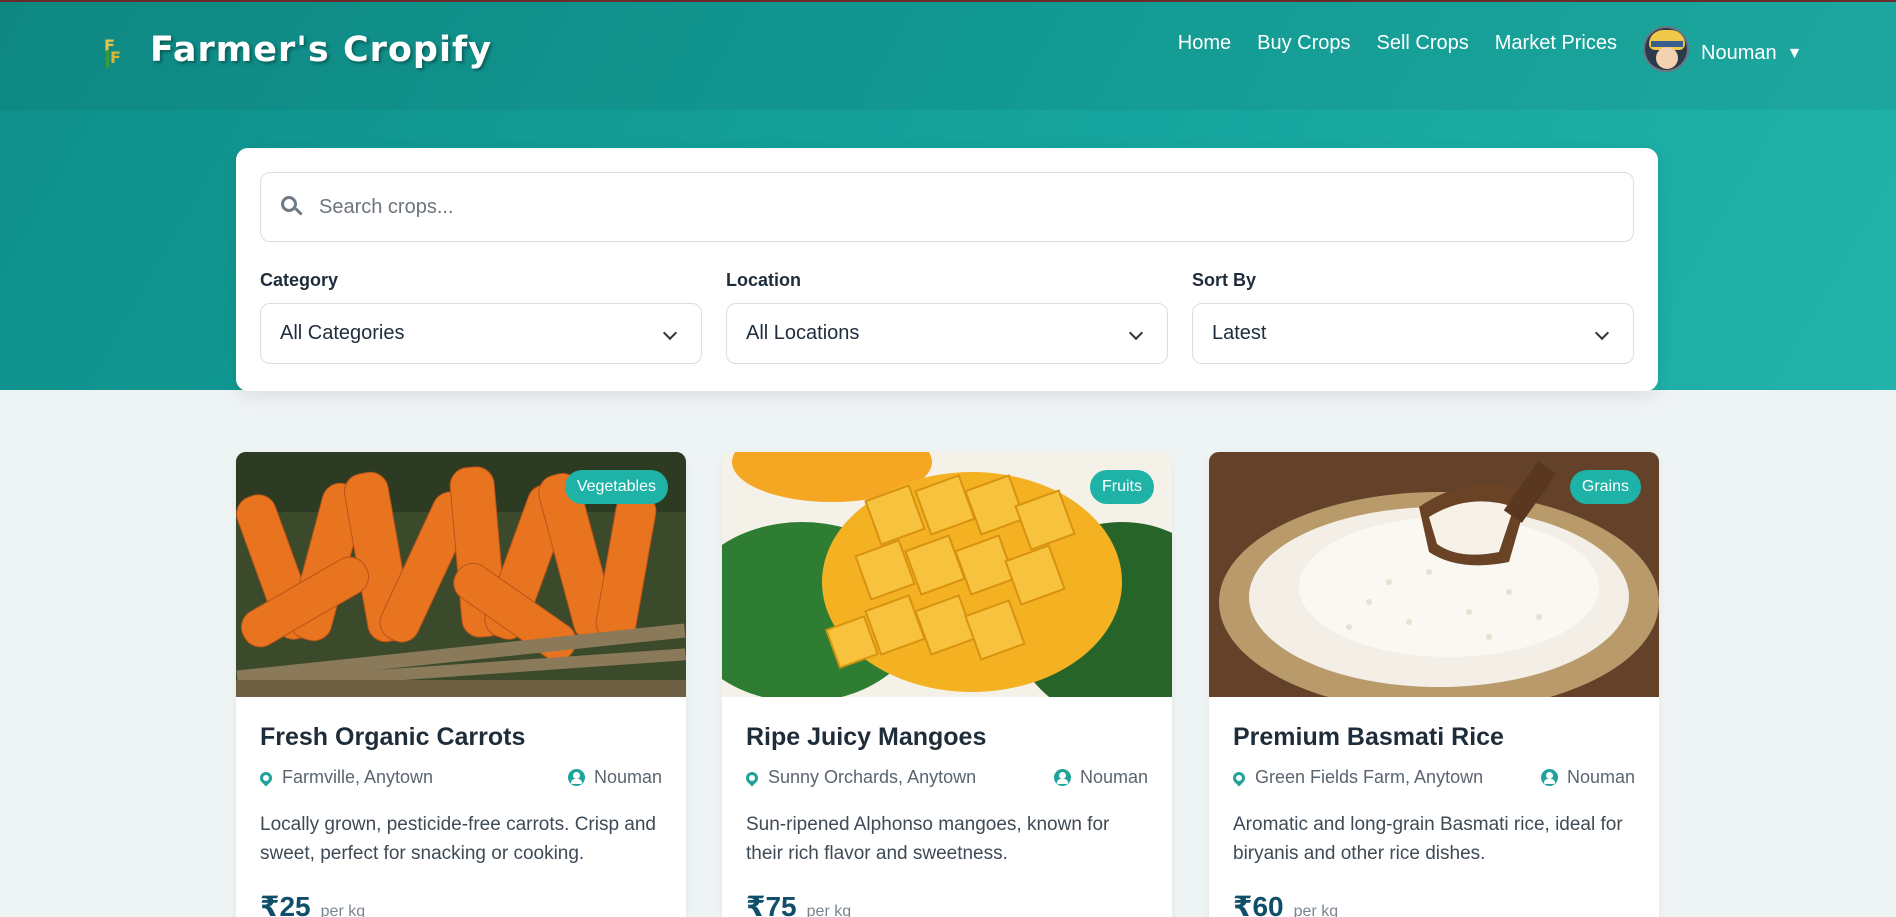 The image size is (1896, 917). What do you see at coordinates (616, 487) in the screenshot?
I see `category-badge: Vegetables` at bounding box center [616, 487].